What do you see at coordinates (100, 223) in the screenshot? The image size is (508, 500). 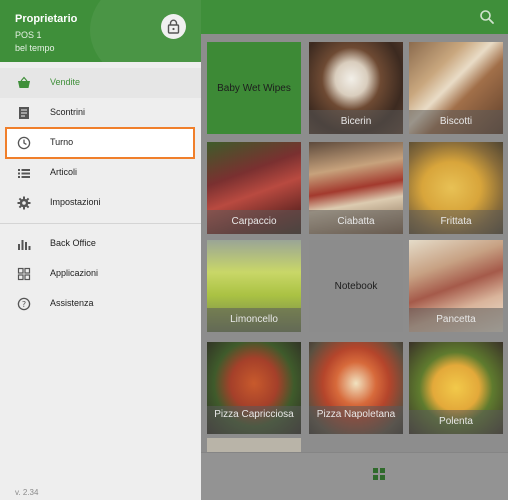 I see `drawer-divider` at bounding box center [100, 223].